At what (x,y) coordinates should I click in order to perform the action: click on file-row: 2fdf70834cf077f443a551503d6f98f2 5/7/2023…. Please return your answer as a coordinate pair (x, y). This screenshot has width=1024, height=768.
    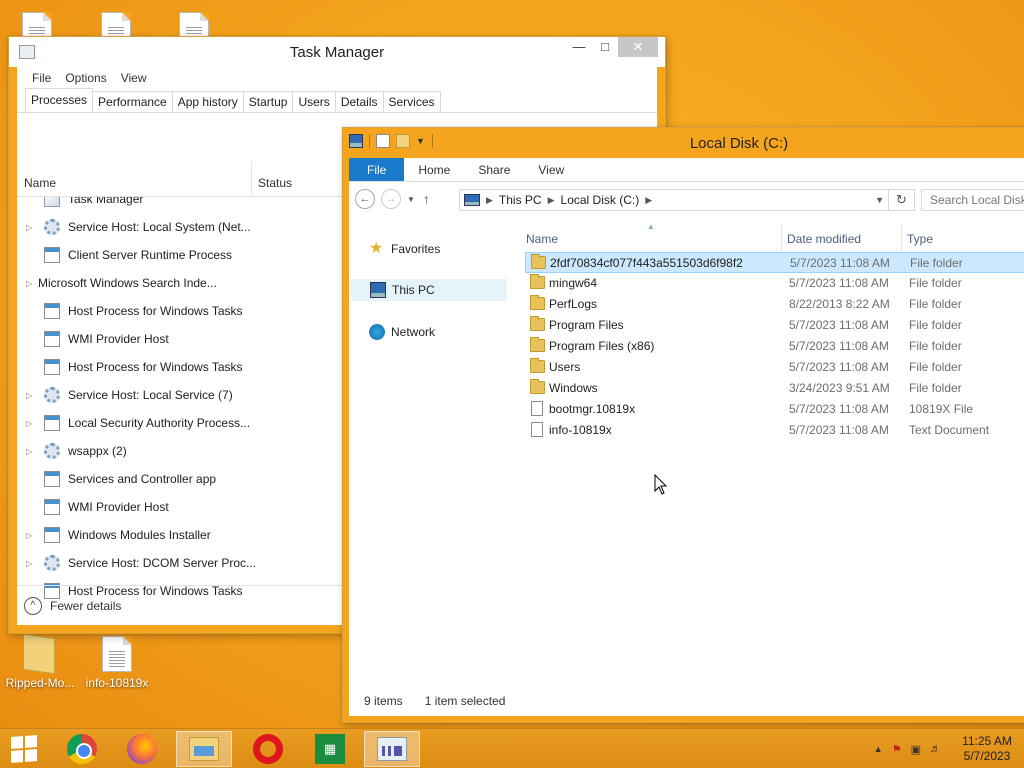
    Looking at the image, I should click on (774, 262).